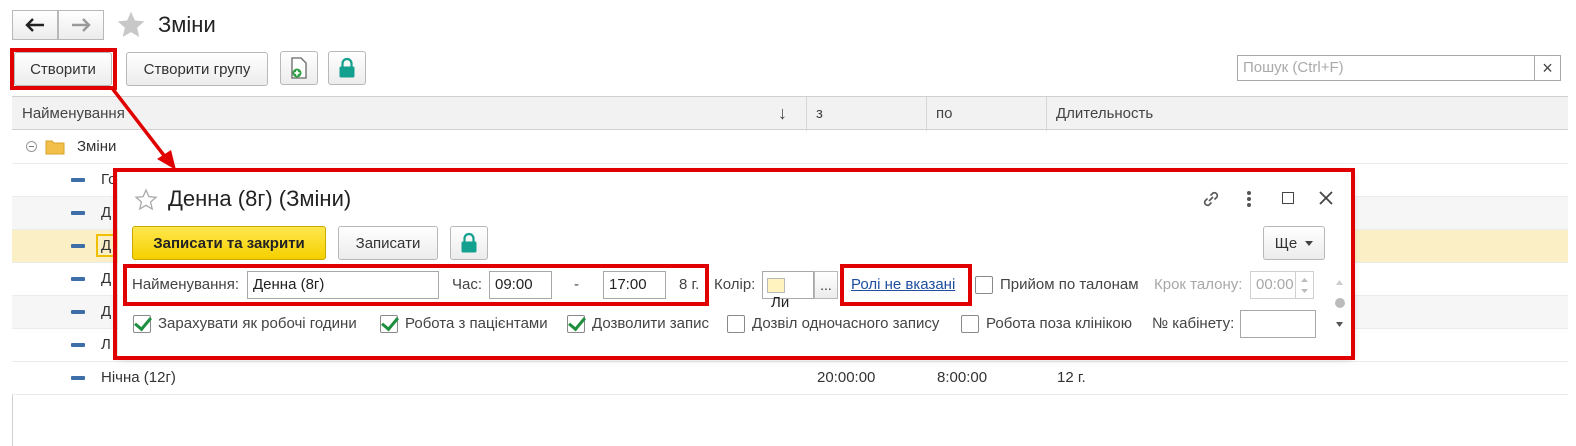  I want to click on more-label: Ще, so click(1286, 243).